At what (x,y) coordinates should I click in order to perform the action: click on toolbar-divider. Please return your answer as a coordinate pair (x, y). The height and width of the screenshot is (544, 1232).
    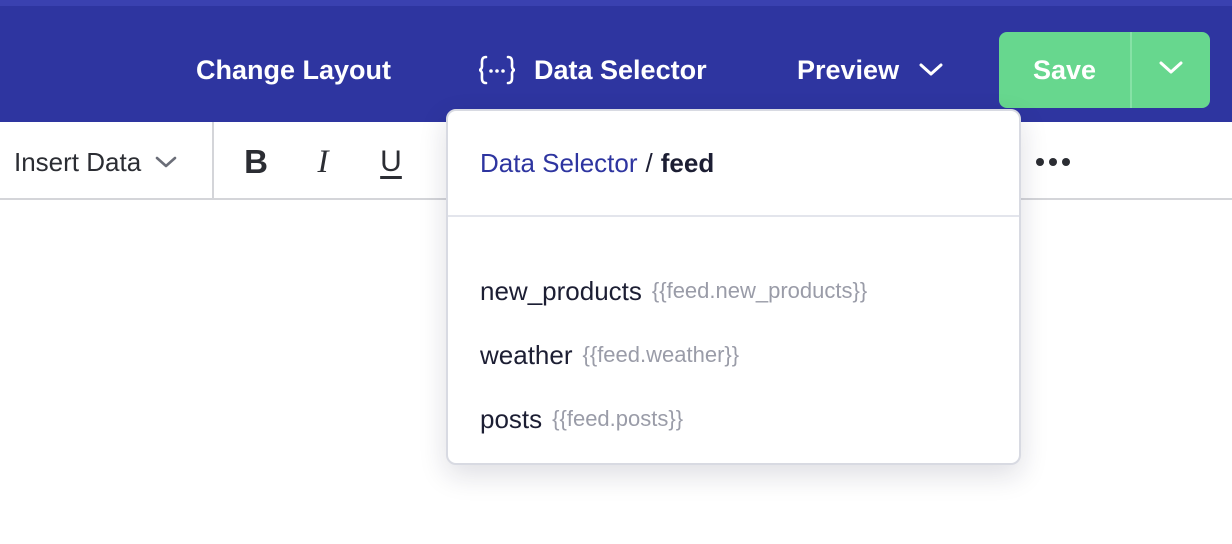
    Looking at the image, I should click on (213, 160).